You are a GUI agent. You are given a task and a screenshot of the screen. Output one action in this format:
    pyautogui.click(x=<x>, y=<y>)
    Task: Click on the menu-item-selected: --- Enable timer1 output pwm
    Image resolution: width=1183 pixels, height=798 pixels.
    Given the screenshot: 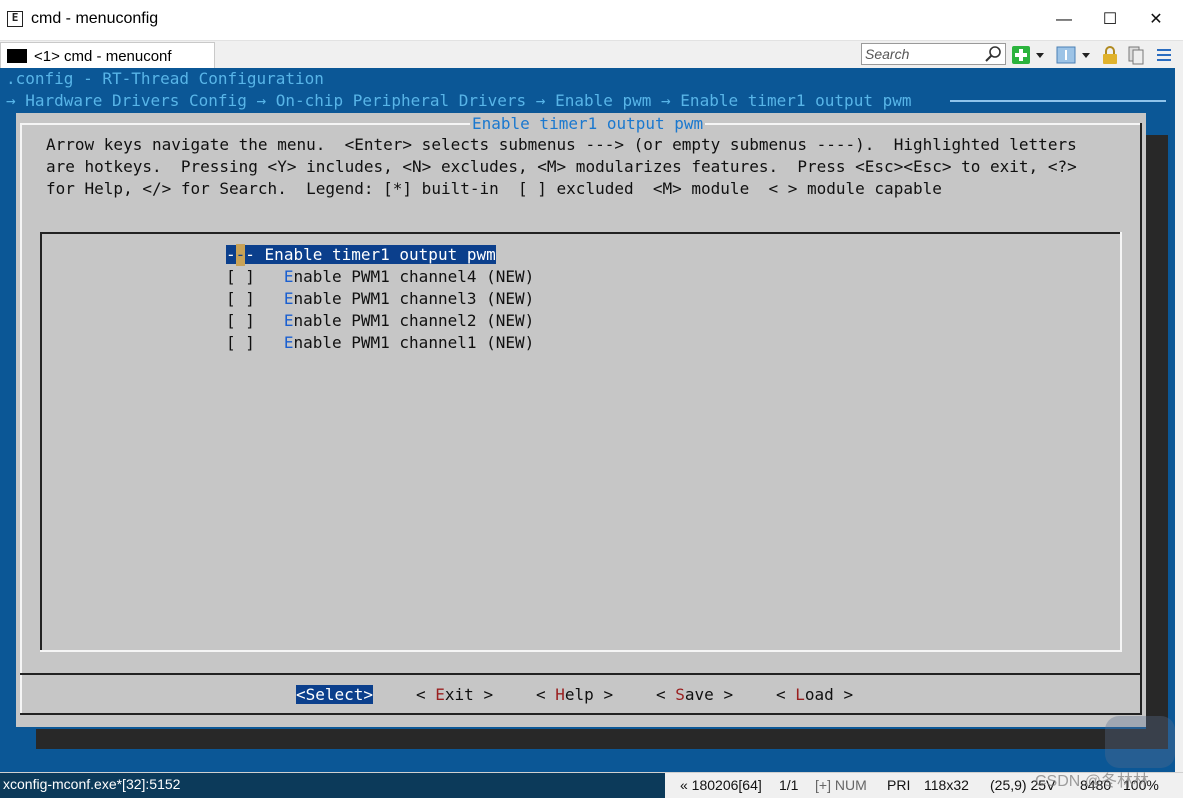 What is the action you would take?
    pyautogui.click(x=361, y=255)
    